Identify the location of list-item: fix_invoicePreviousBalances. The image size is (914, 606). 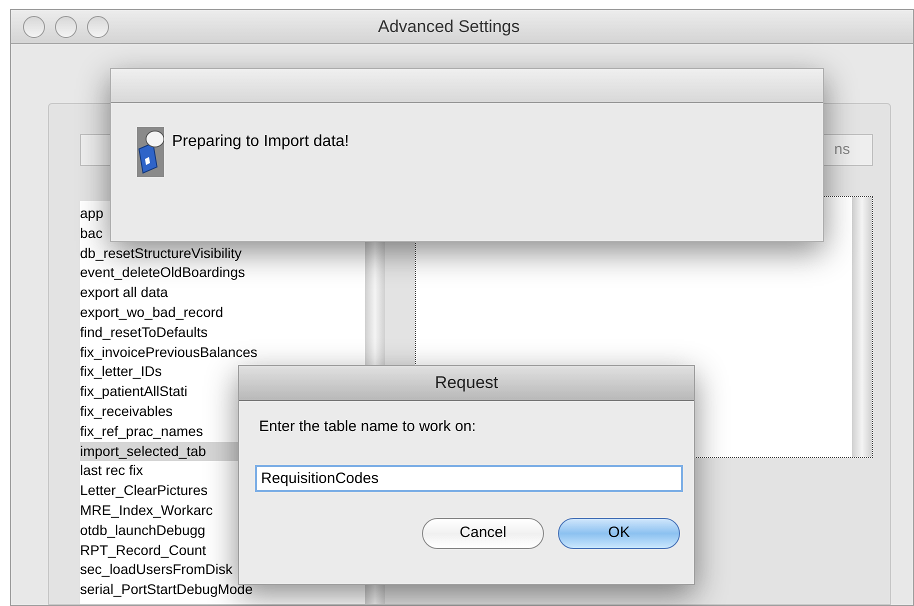
(222, 352).